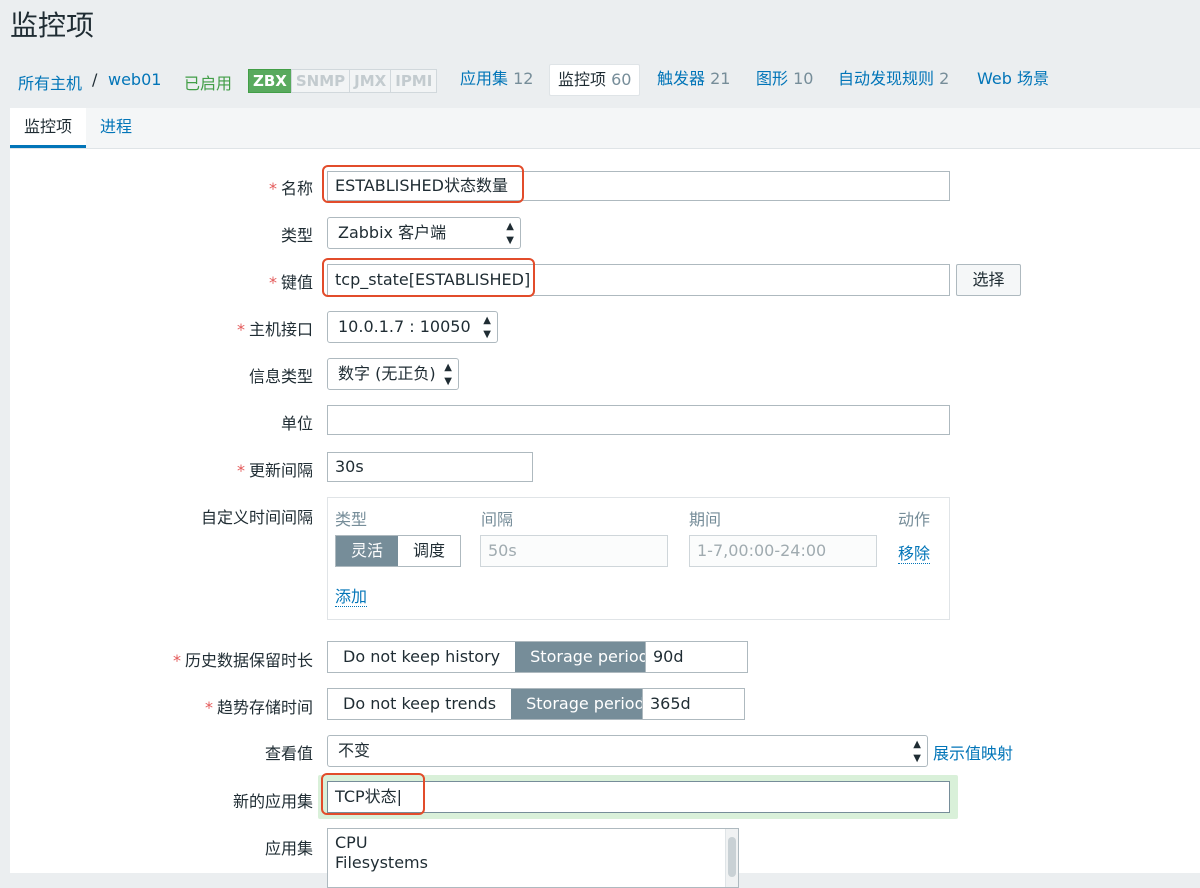 Image resolution: width=1200 pixels, height=888 pixels. Describe the element at coordinates (258, 707) in the screenshot. I see `trends-label: * 趋势存储时间` at that location.